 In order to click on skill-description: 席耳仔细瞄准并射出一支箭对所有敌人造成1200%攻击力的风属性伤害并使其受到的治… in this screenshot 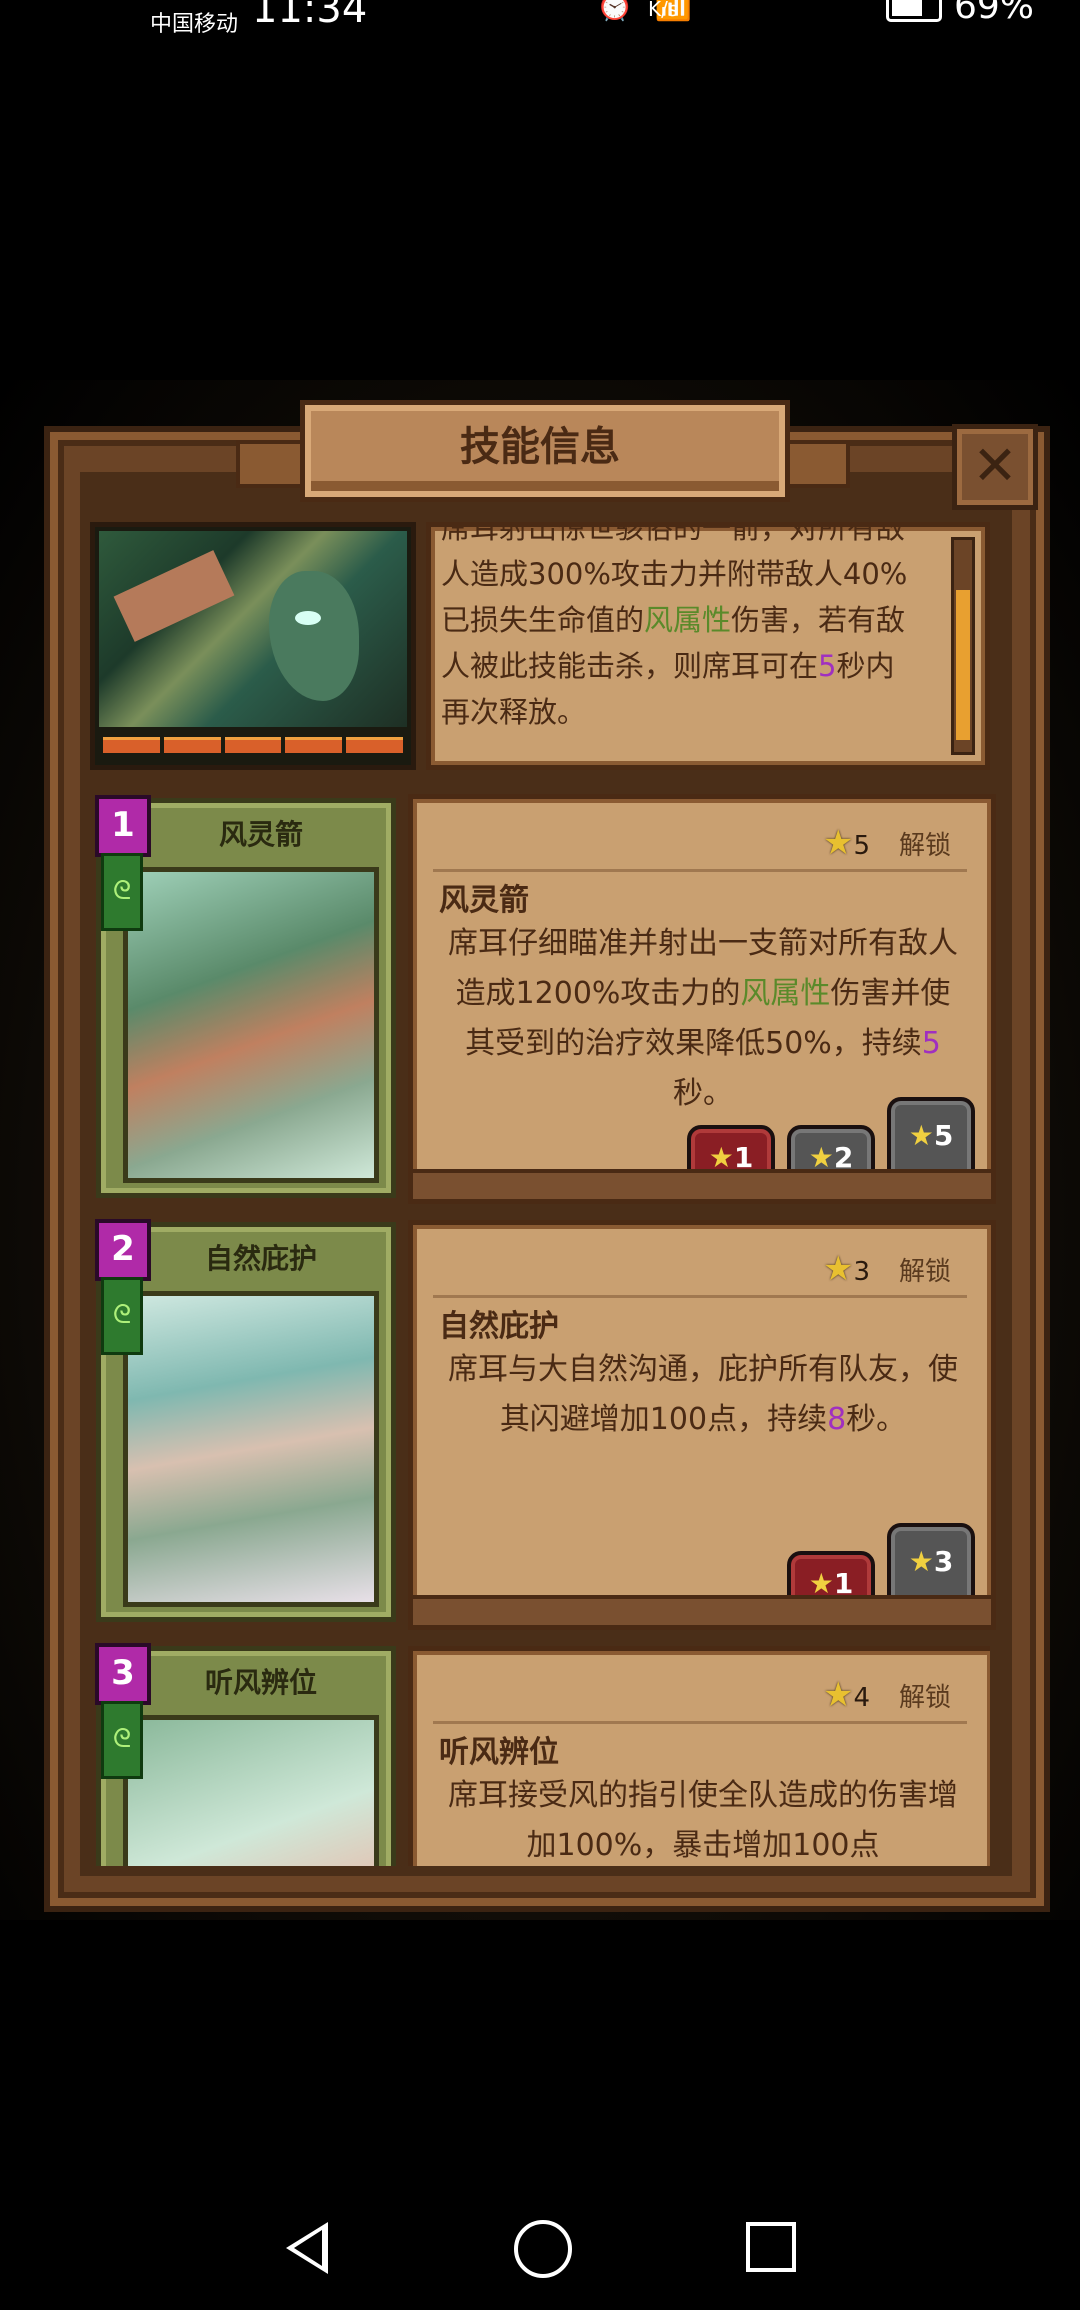, I will do `click(703, 1018)`.